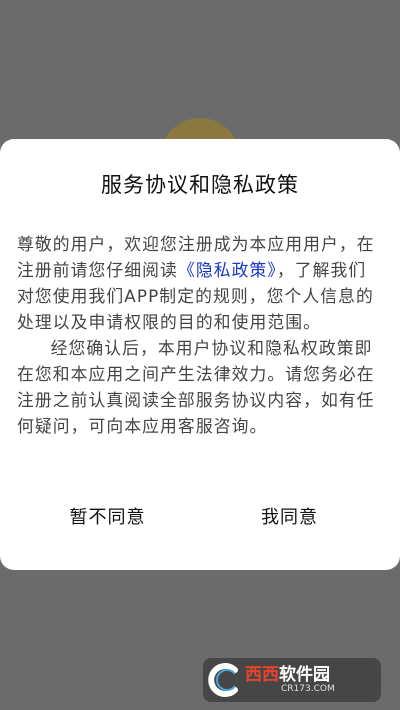 This screenshot has height=710, width=400. I want to click on c-logo-icon, so click(223, 680).